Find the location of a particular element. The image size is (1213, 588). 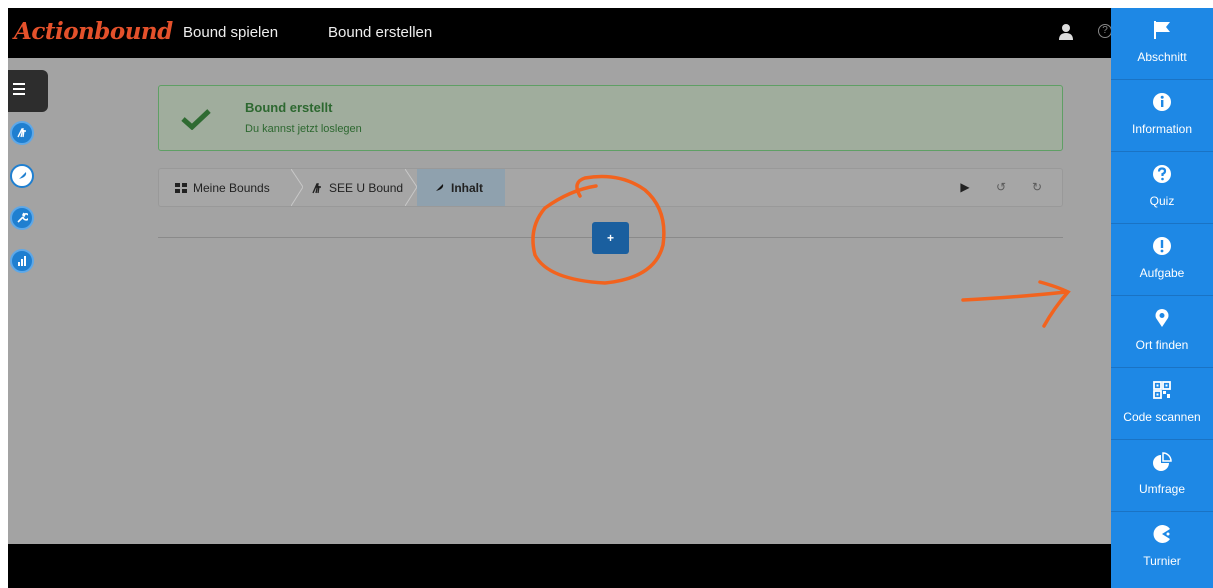

tool-code-scannen: Code scannen is located at coordinates (1162, 404).